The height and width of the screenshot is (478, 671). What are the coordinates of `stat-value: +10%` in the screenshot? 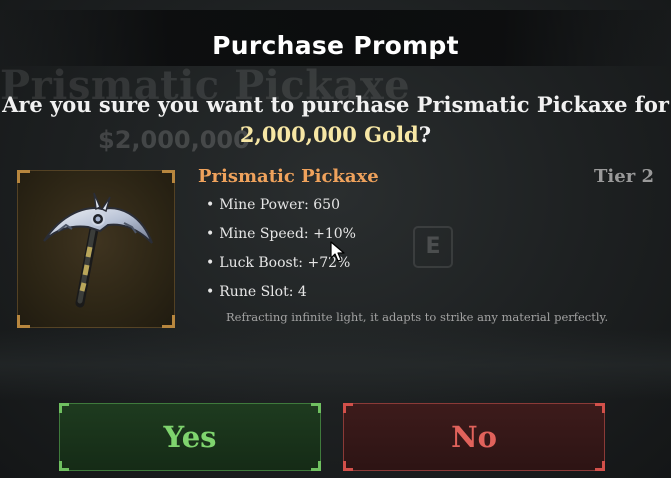 It's located at (334, 234).